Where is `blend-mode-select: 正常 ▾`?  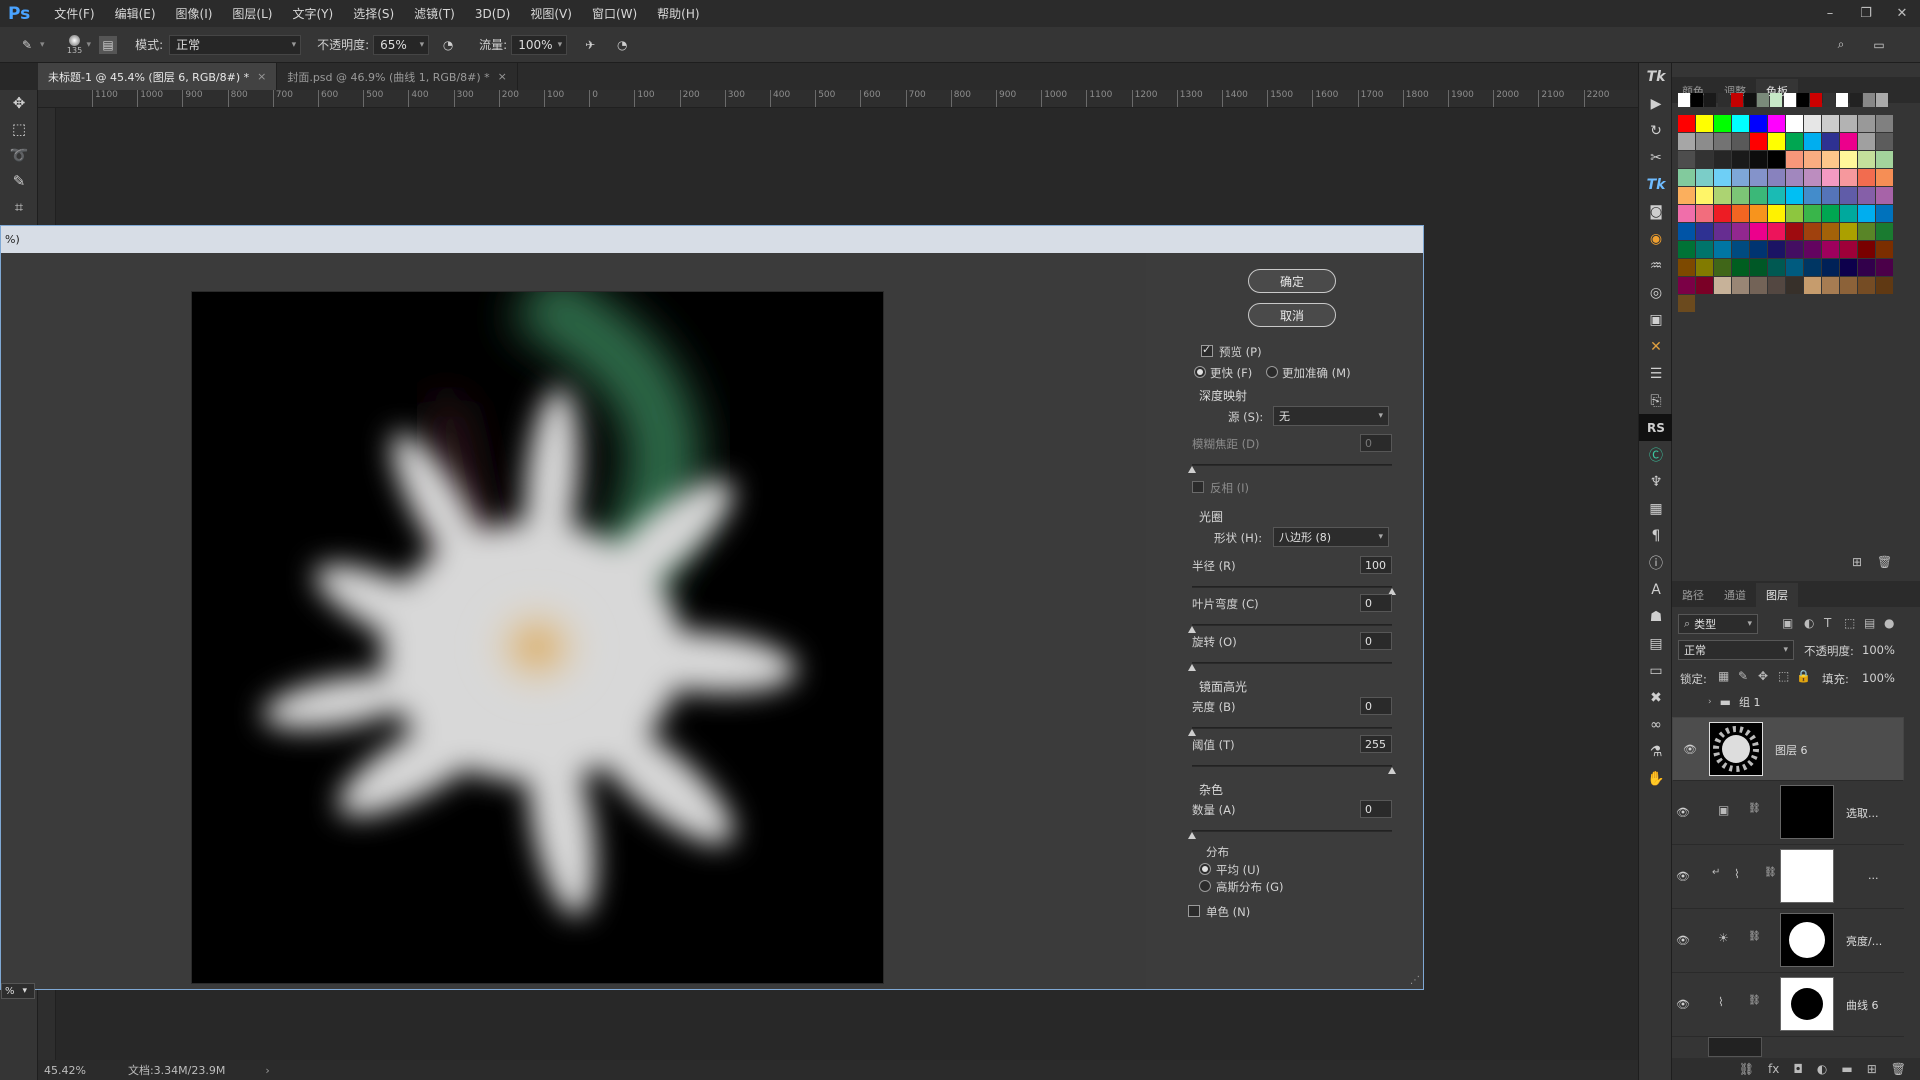
blend-mode-select: 正常 ▾ is located at coordinates (1736, 650).